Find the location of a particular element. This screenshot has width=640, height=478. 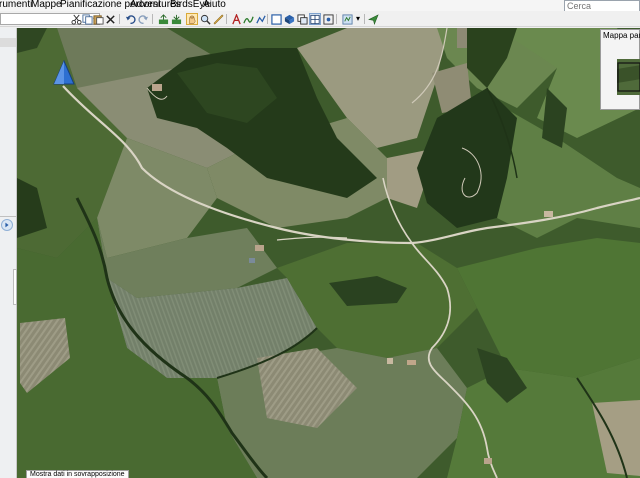

search-input is located at coordinates (602, 6).